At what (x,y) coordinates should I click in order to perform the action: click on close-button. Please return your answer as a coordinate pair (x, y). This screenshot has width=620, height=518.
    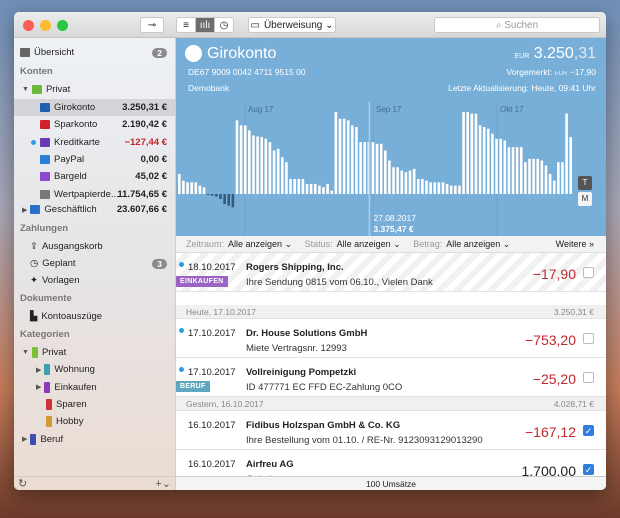
    Looking at the image, I should click on (28, 25).